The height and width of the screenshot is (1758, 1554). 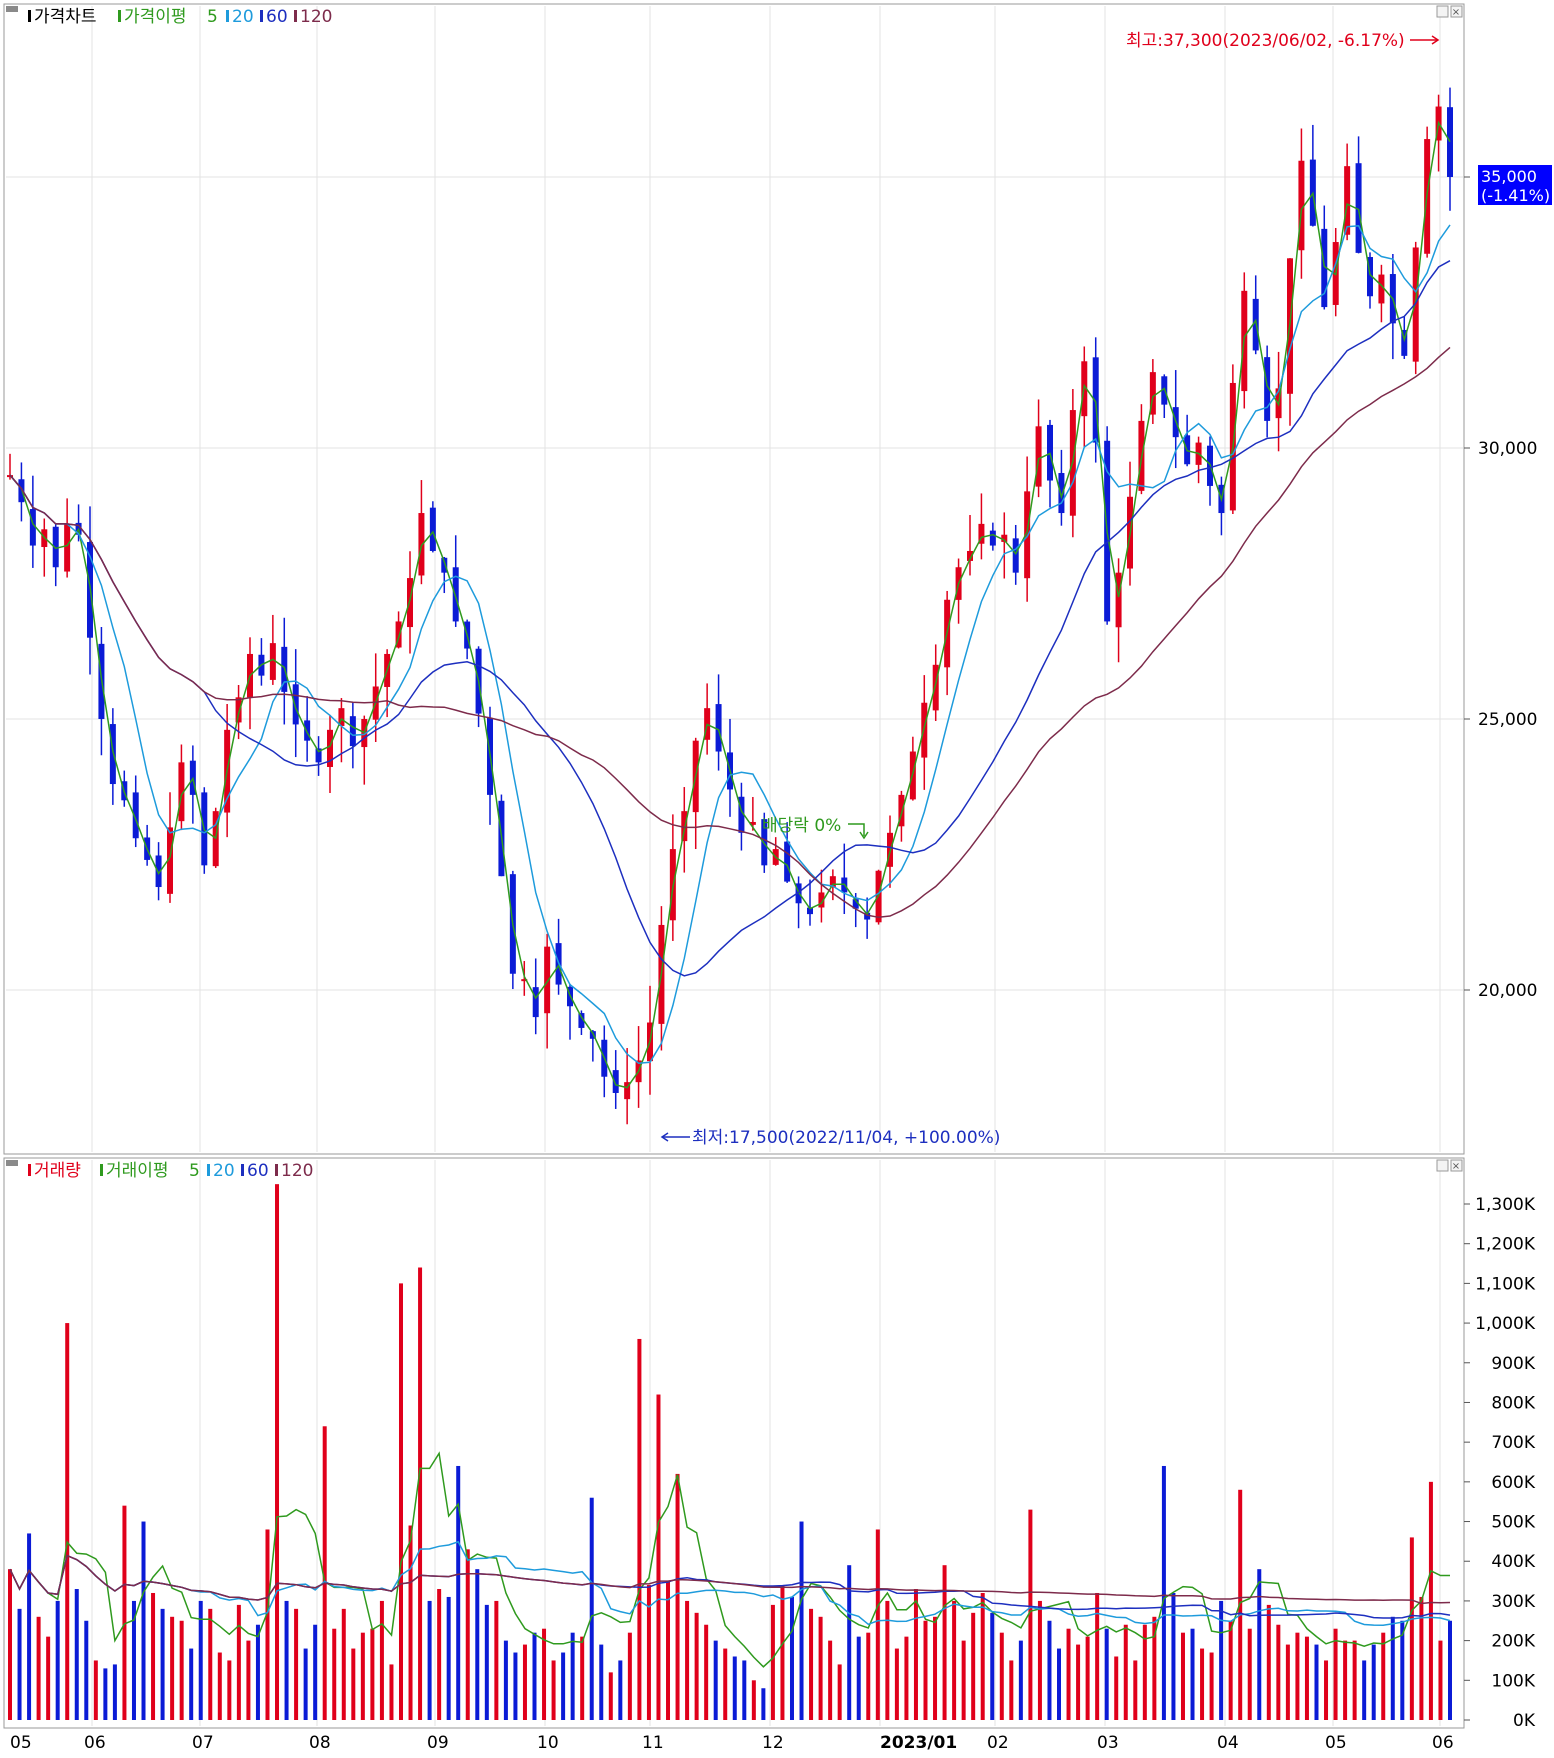 I want to click on legend-vma20: 20, so click(x=224, y=1171).